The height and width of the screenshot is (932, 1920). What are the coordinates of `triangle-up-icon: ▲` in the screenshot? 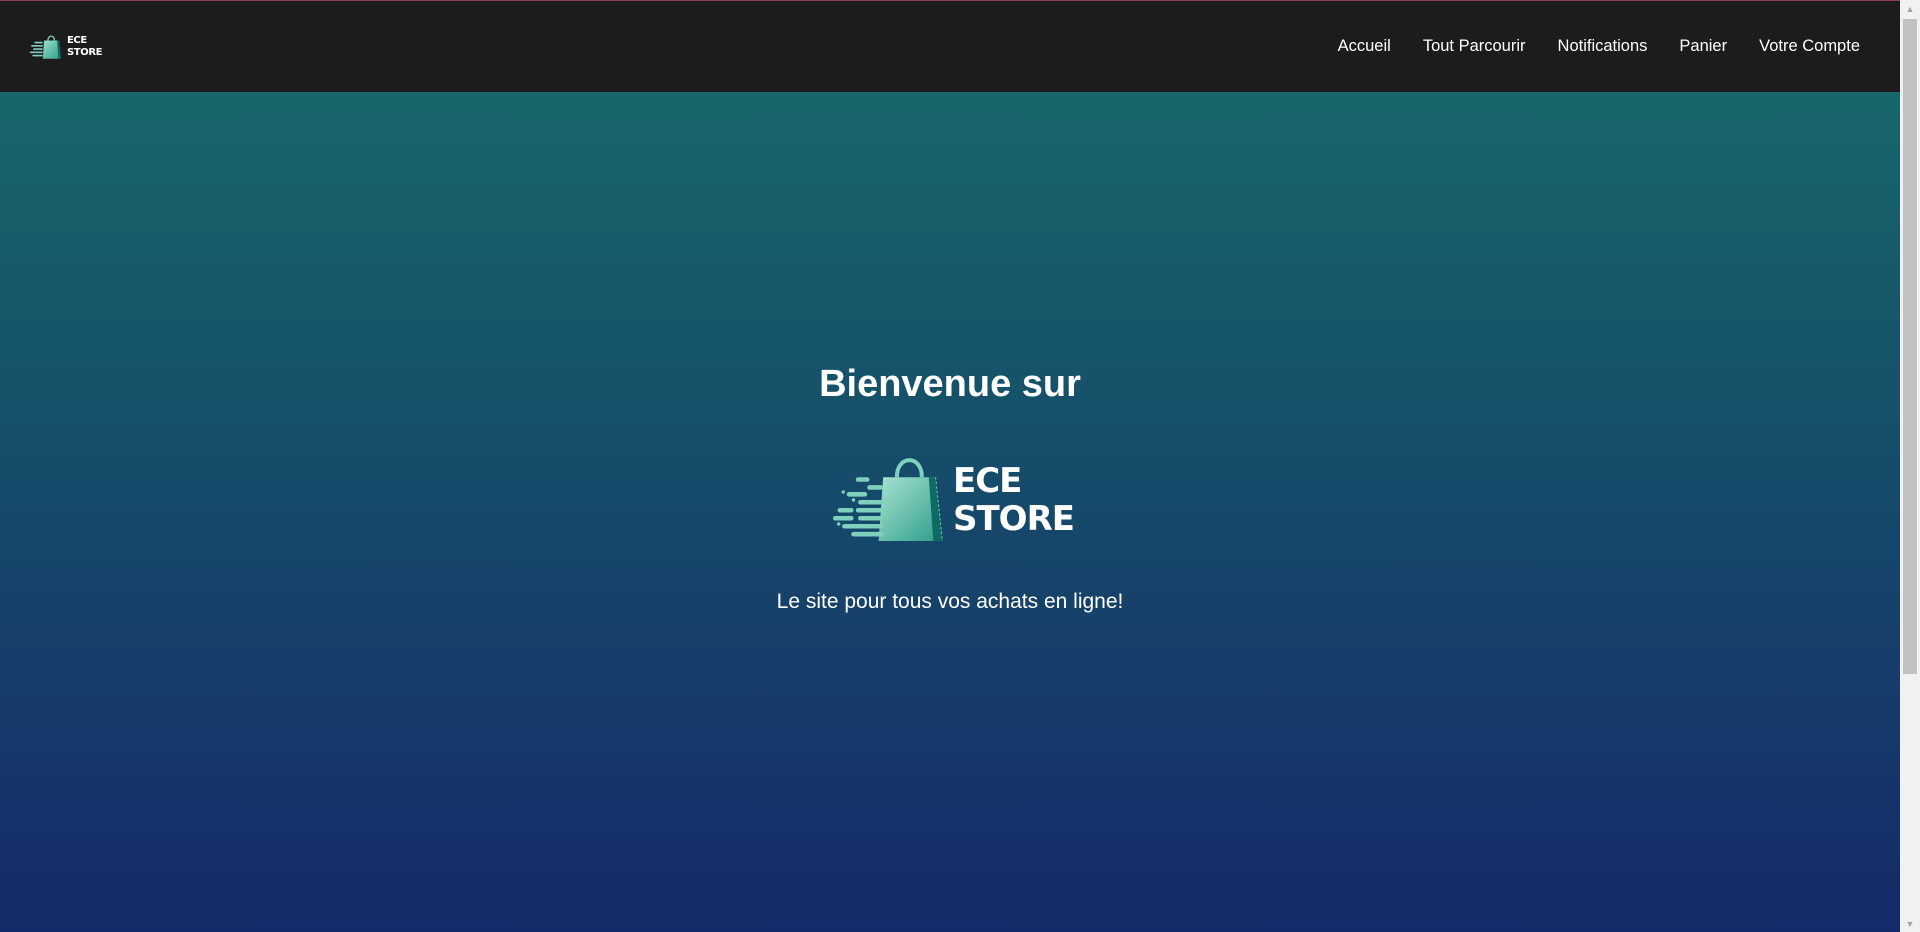 It's located at (1910, 8).